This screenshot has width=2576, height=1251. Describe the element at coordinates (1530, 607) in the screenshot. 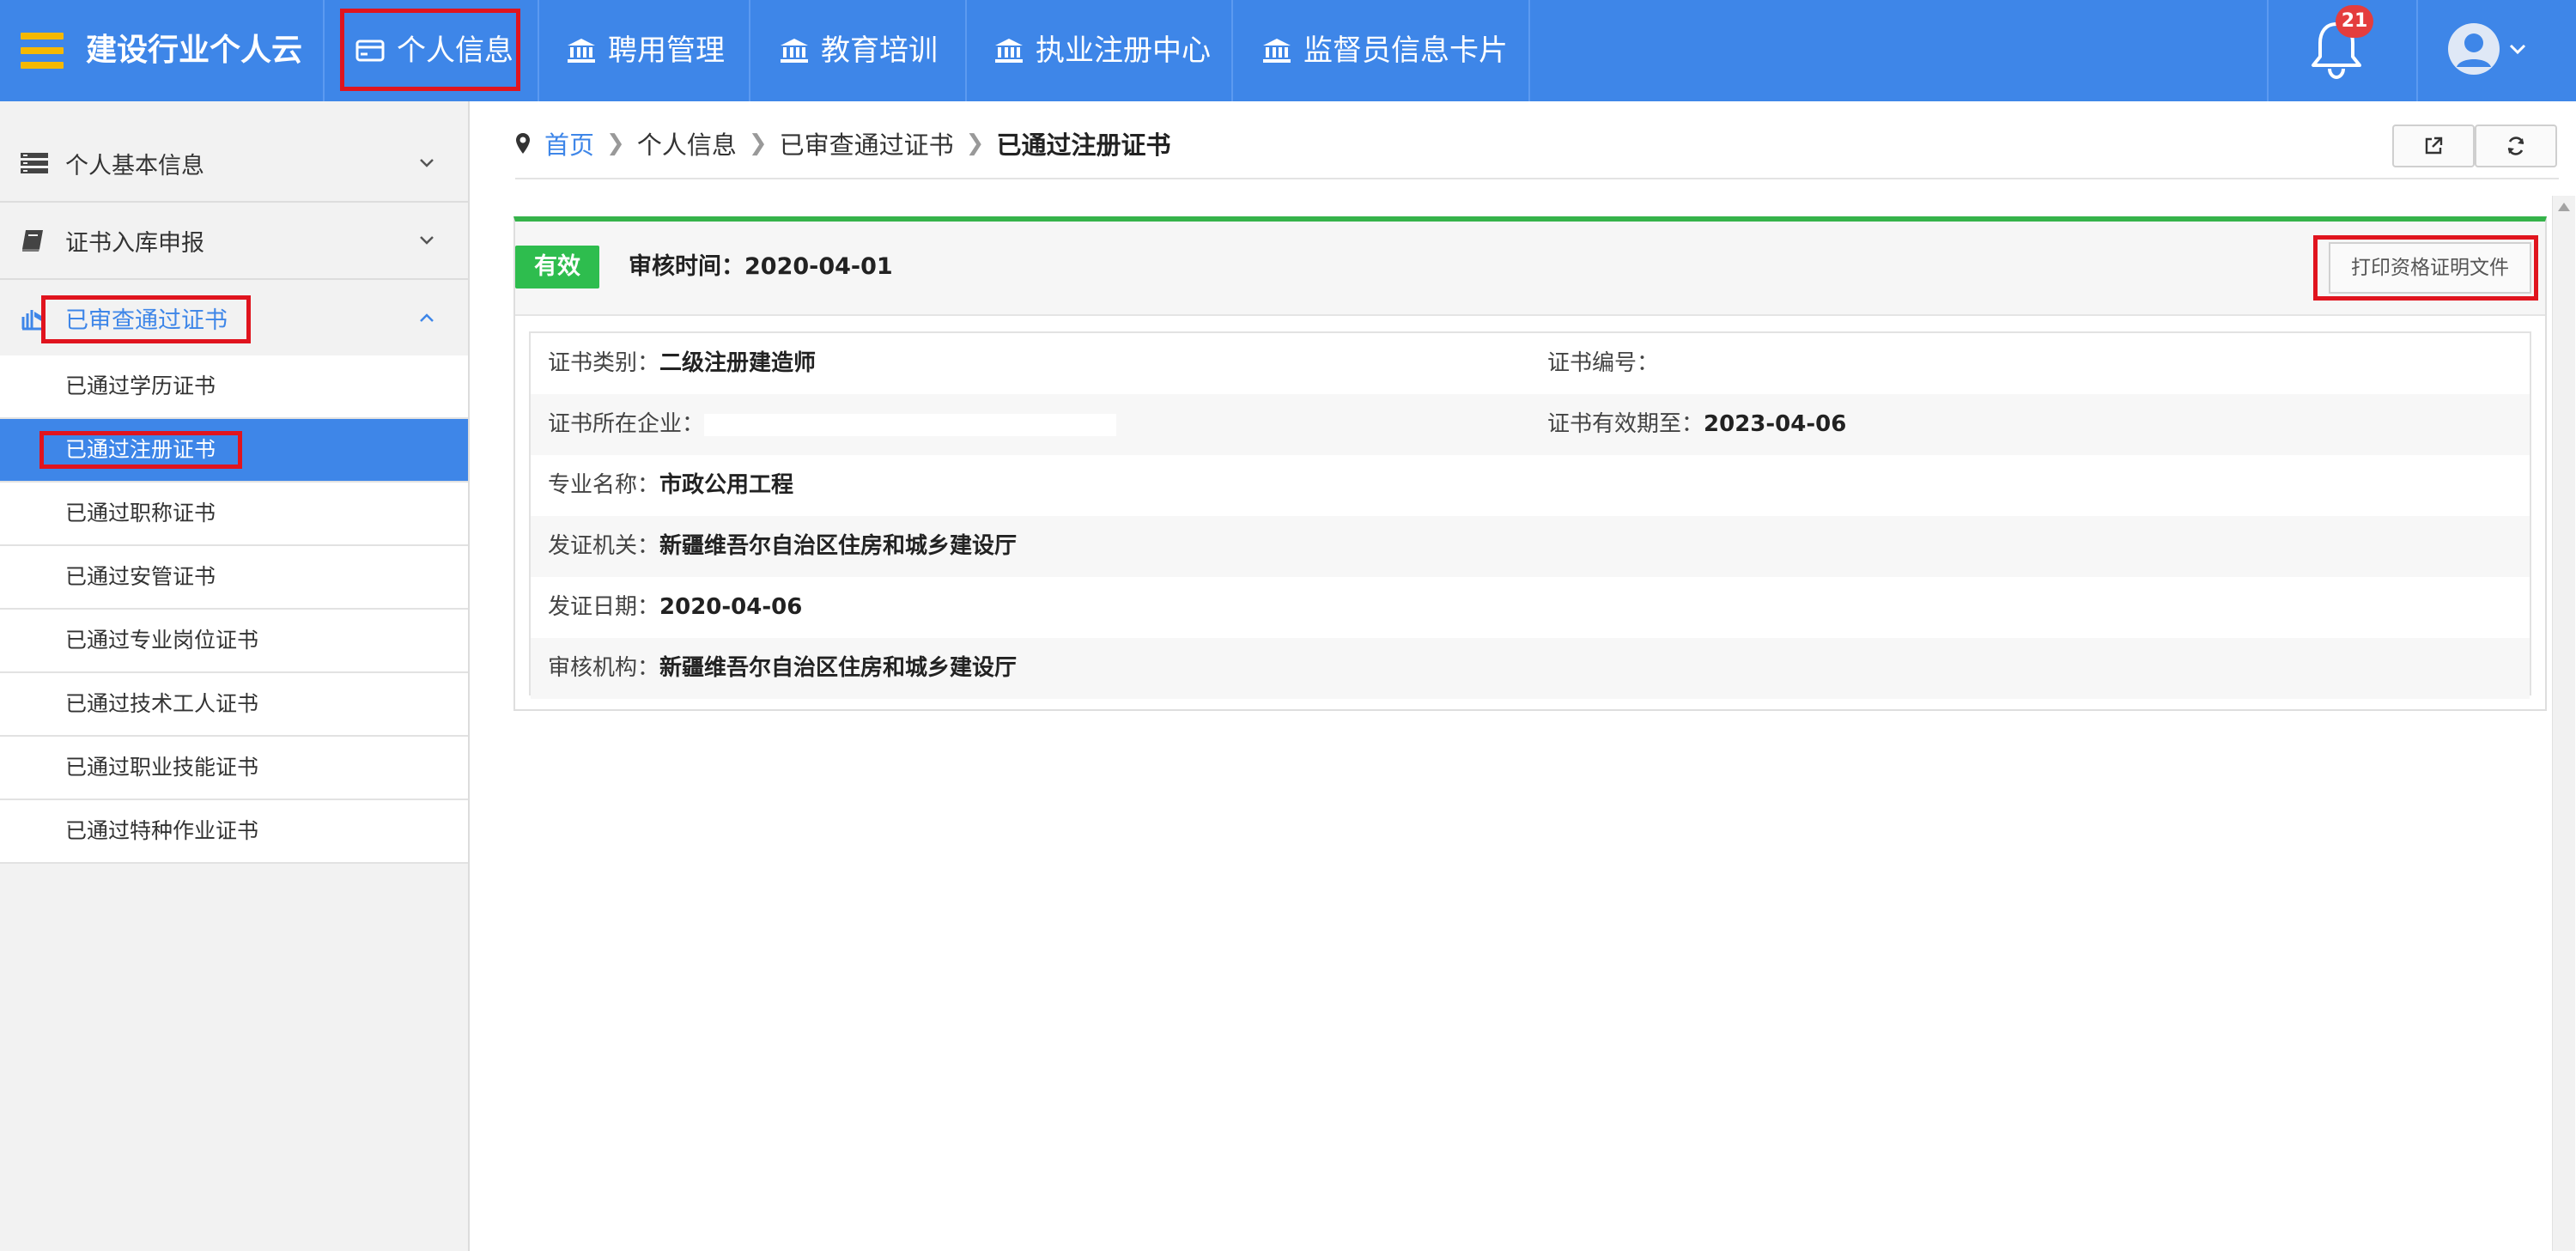

I see `table-row: 发证日期：2020-04-06` at that location.